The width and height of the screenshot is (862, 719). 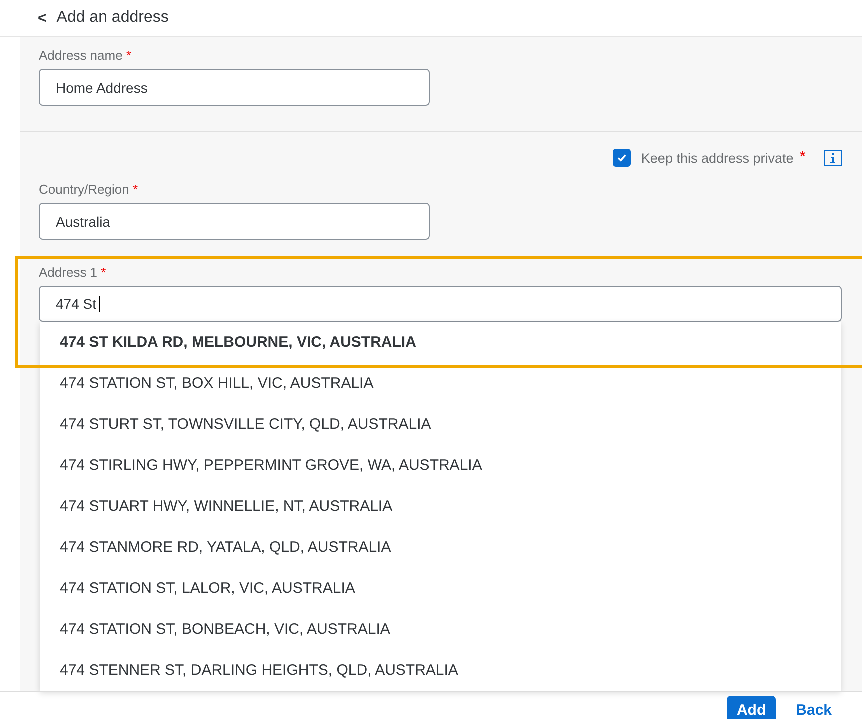 I want to click on country-field: Australia, so click(x=234, y=221).